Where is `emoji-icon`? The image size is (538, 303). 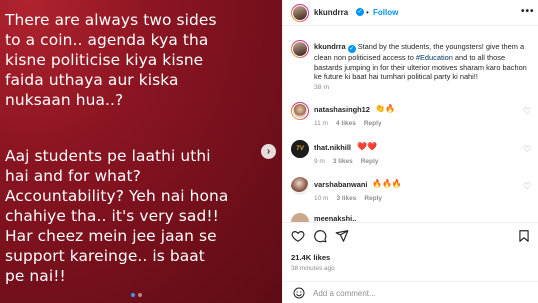
emoji-icon is located at coordinates (299, 293).